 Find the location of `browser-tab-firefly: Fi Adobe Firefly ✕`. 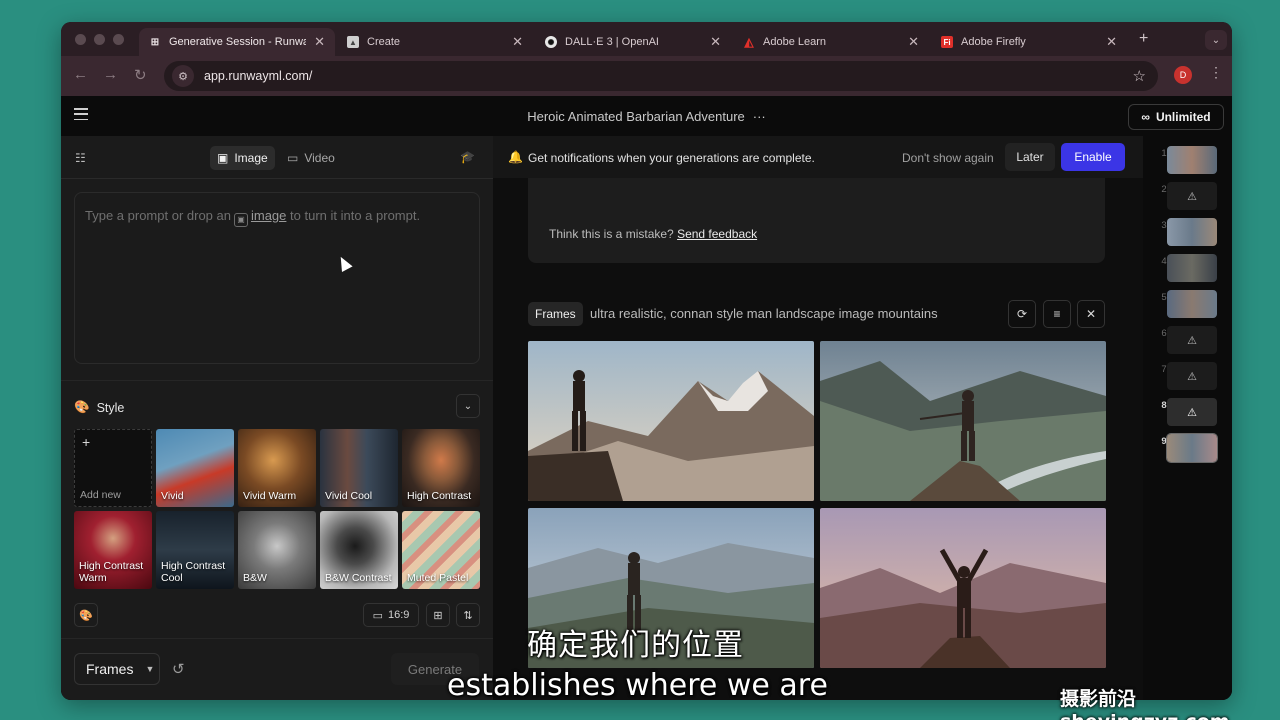

browser-tab-firefly: Fi Adobe Firefly ✕ is located at coordinates (1029, 42).